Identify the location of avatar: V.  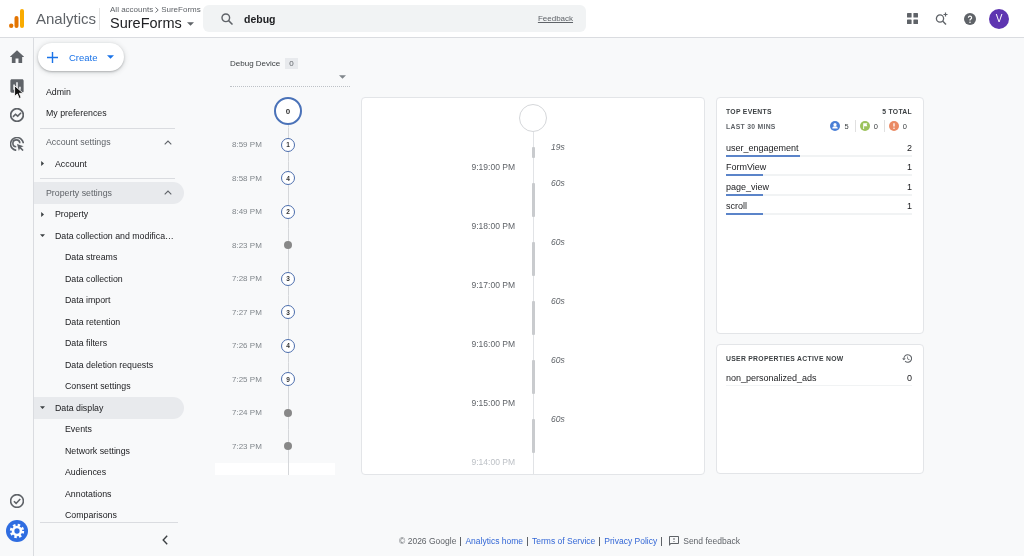
(999, 18).